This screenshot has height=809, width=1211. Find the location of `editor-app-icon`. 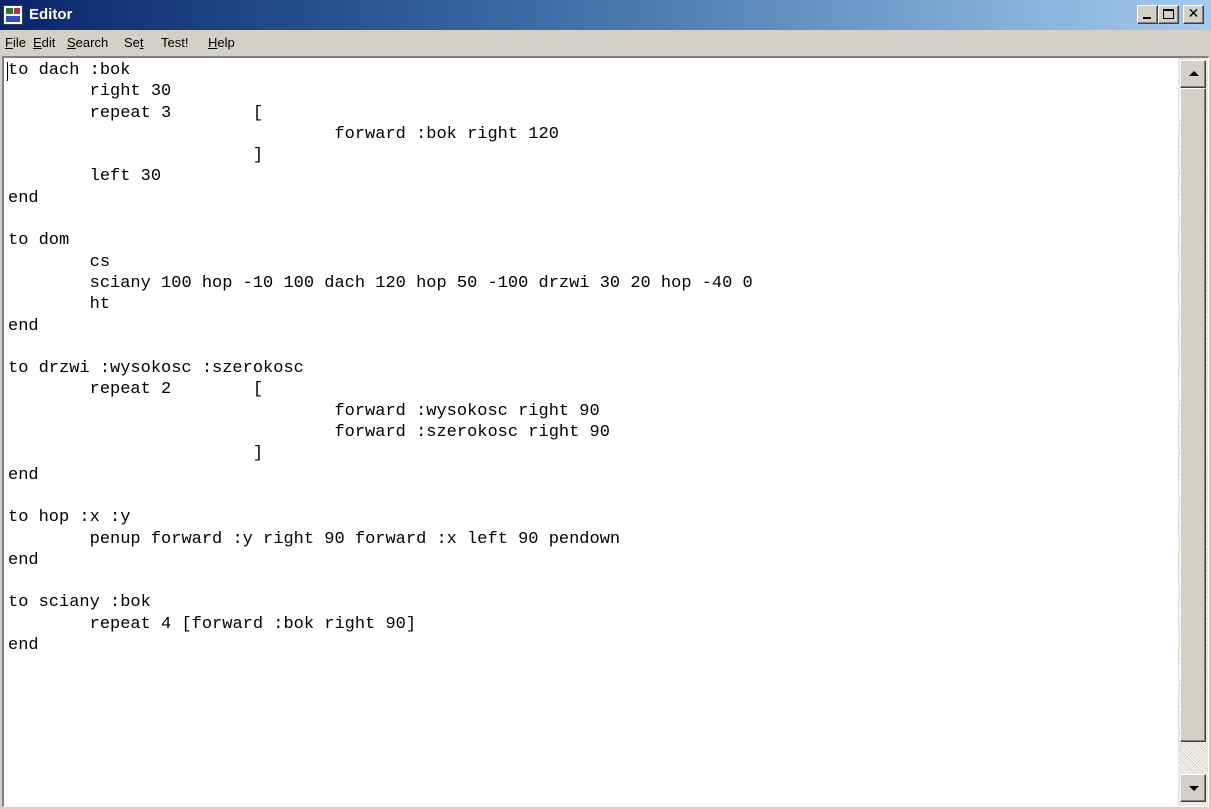

editor-app-icon is located at coordinates (13, 15).